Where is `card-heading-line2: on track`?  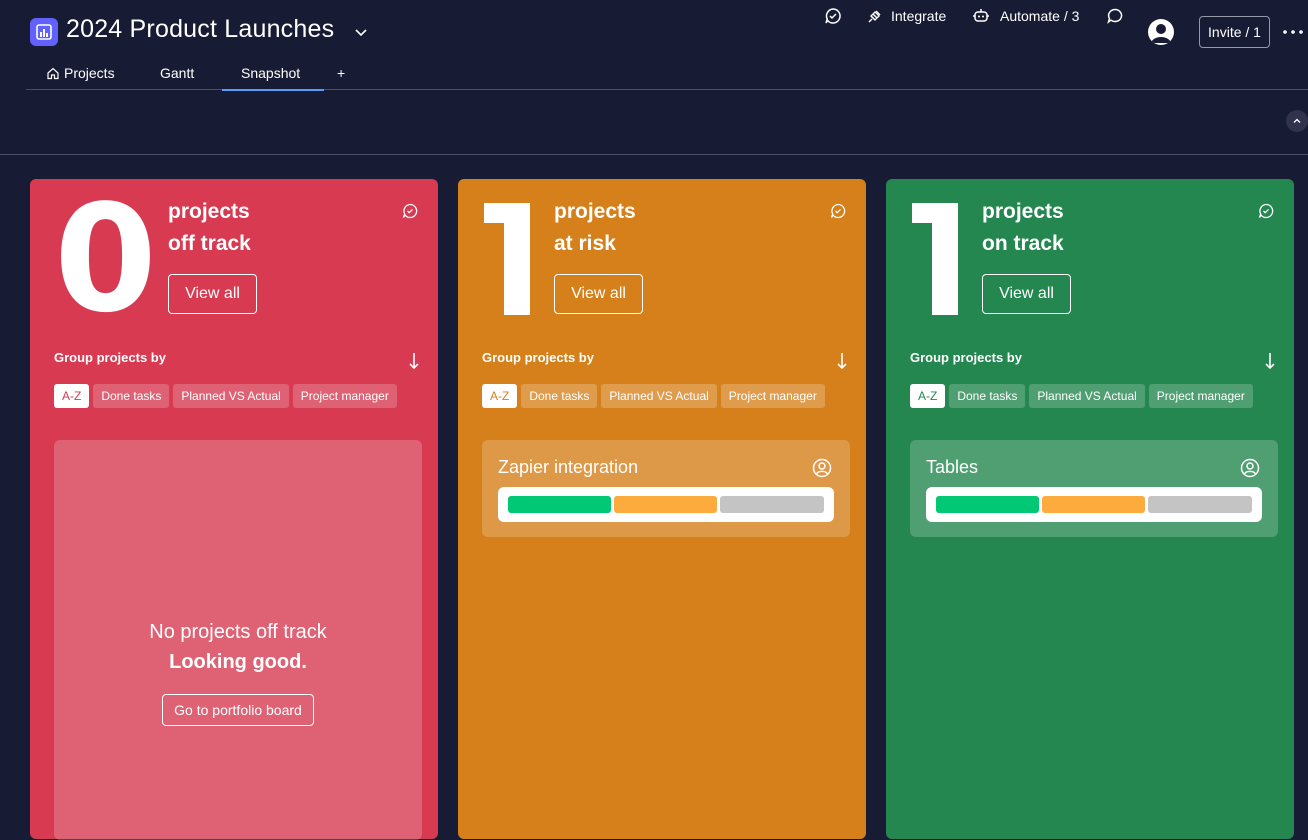
card-heading-line2: on track is located at coordinates (1023, 243).